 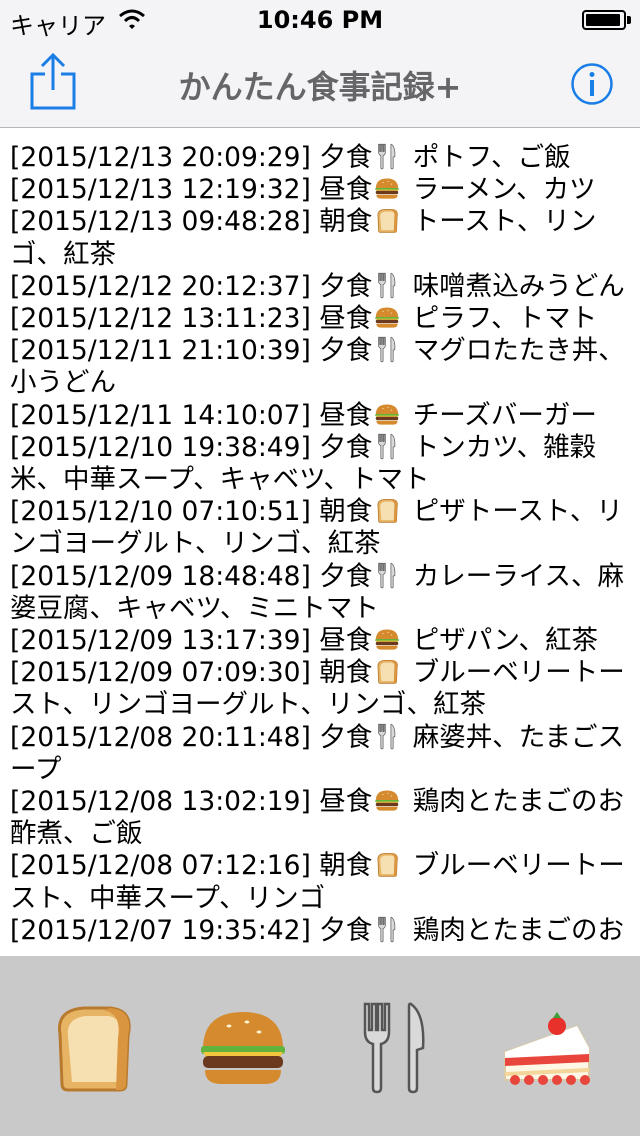 What do you see at coordinates (160, 802) in the screenshot?
I see `entry-timestamp: [2015/12/08 13:02:19]` at bounding box center [160, 802].